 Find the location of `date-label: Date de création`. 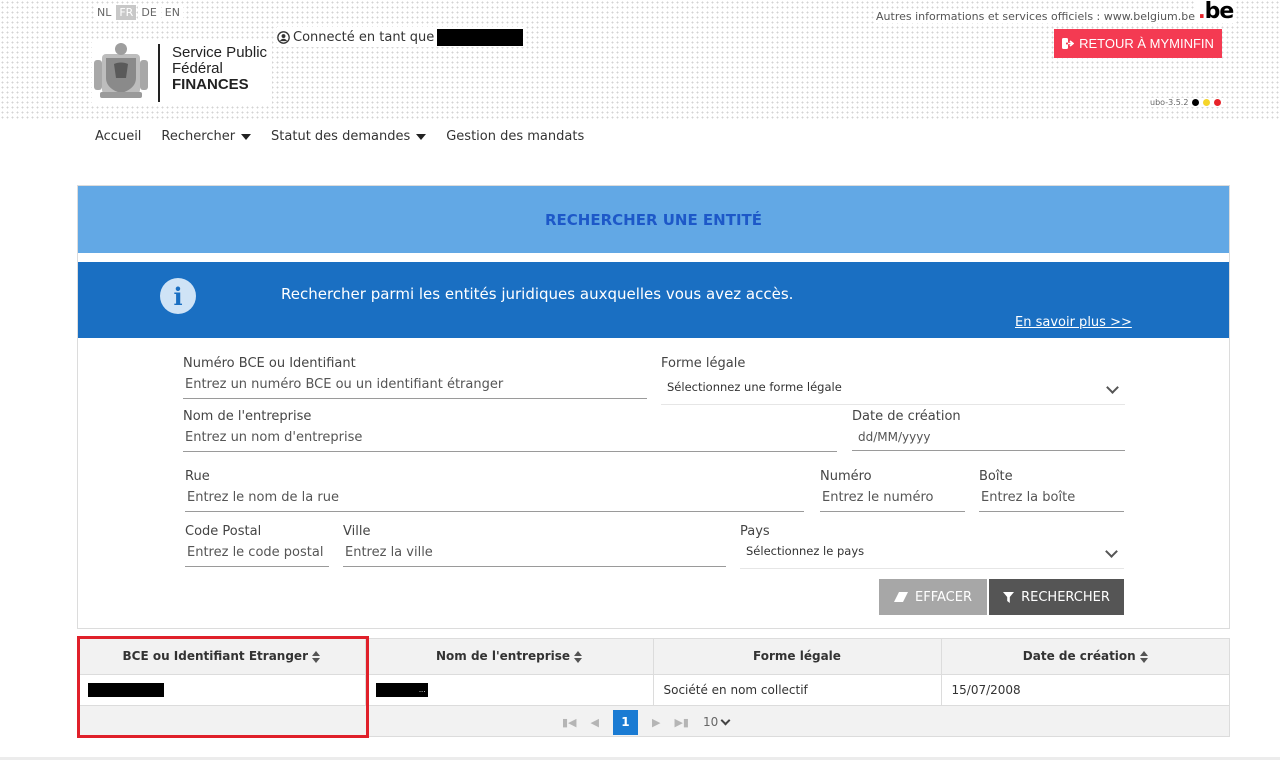

date-label: Date de création is located at coordinates (906, 416).